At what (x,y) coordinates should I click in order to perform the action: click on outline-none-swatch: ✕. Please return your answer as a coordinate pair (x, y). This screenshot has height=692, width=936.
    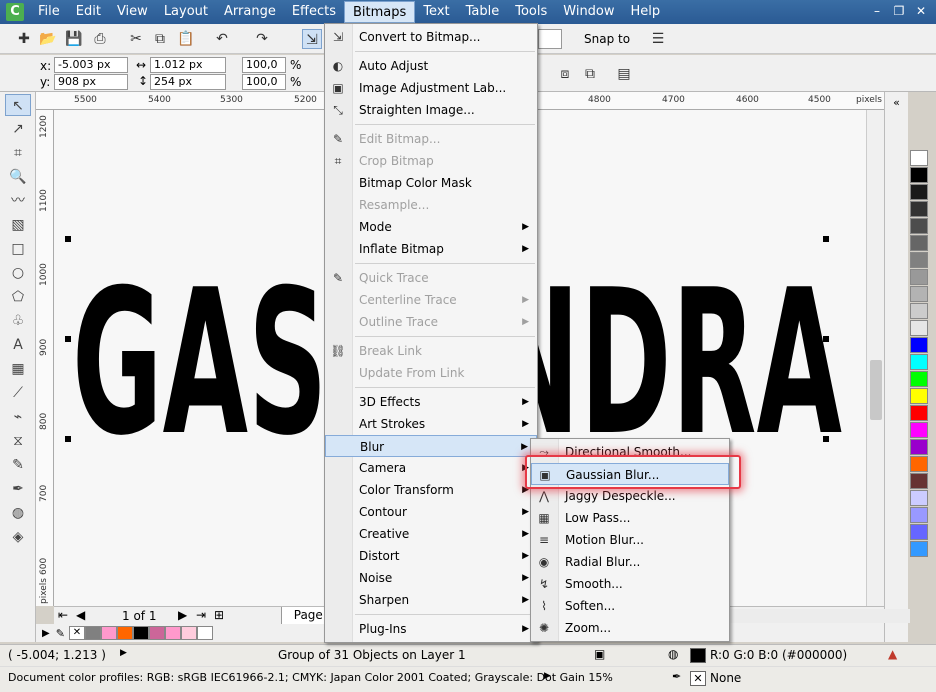
    Looking at the image, I should click on (698, 678).